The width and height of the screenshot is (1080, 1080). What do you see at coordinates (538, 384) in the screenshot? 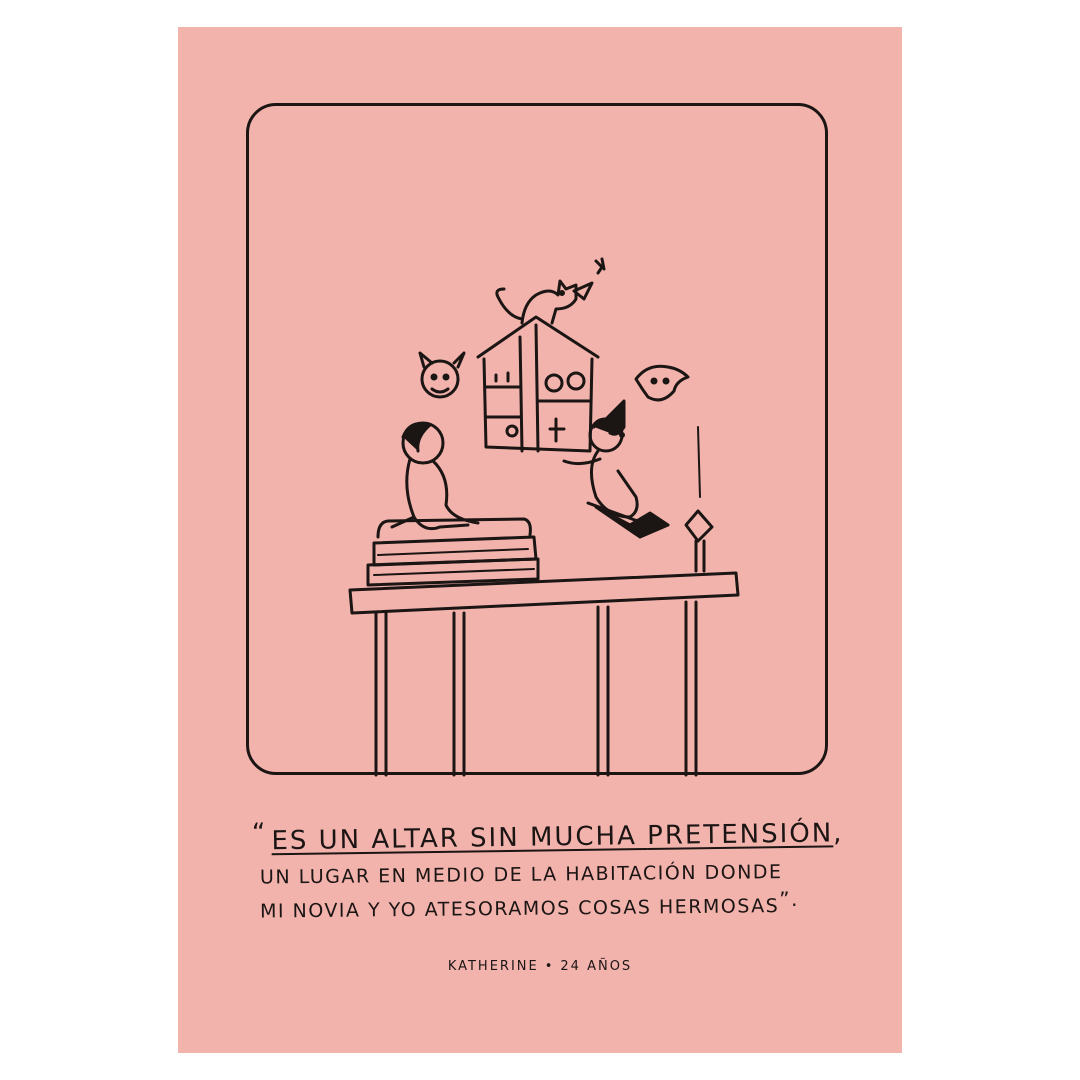
I see `dollhouse` at bounding box center [538, 384].